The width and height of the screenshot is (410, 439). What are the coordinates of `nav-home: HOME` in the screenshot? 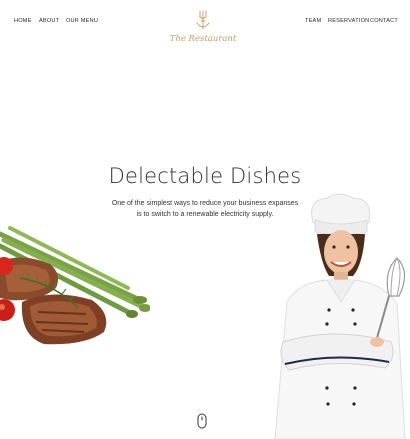 It's located at (23, 21).